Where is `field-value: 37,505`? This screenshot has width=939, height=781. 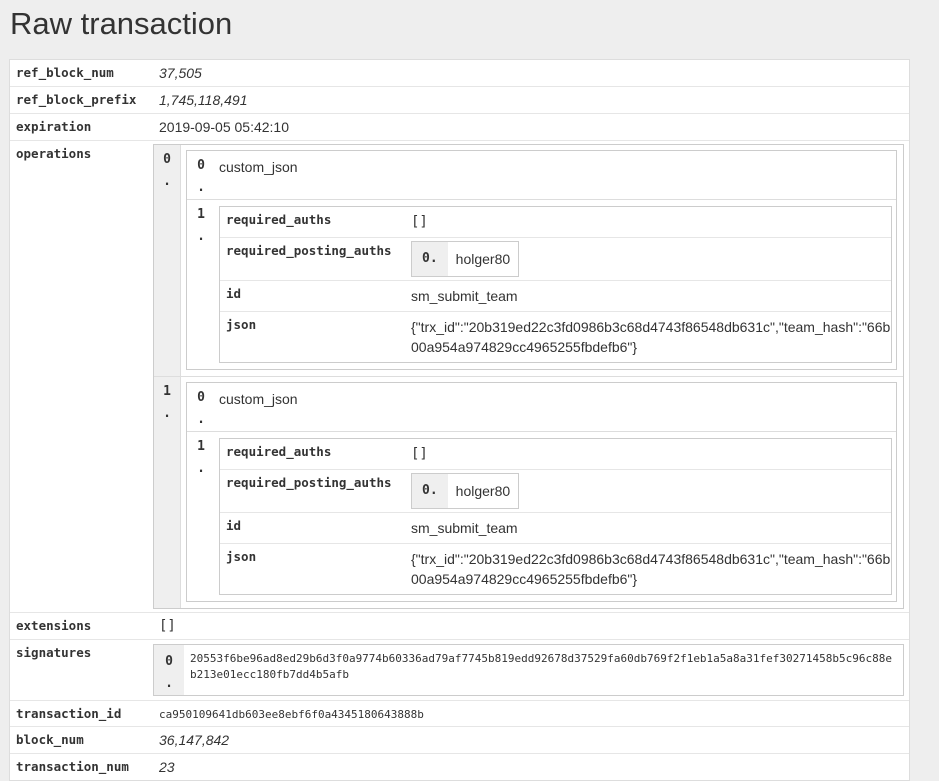 field-value: 37,505 is located at coordinates (180, 73).